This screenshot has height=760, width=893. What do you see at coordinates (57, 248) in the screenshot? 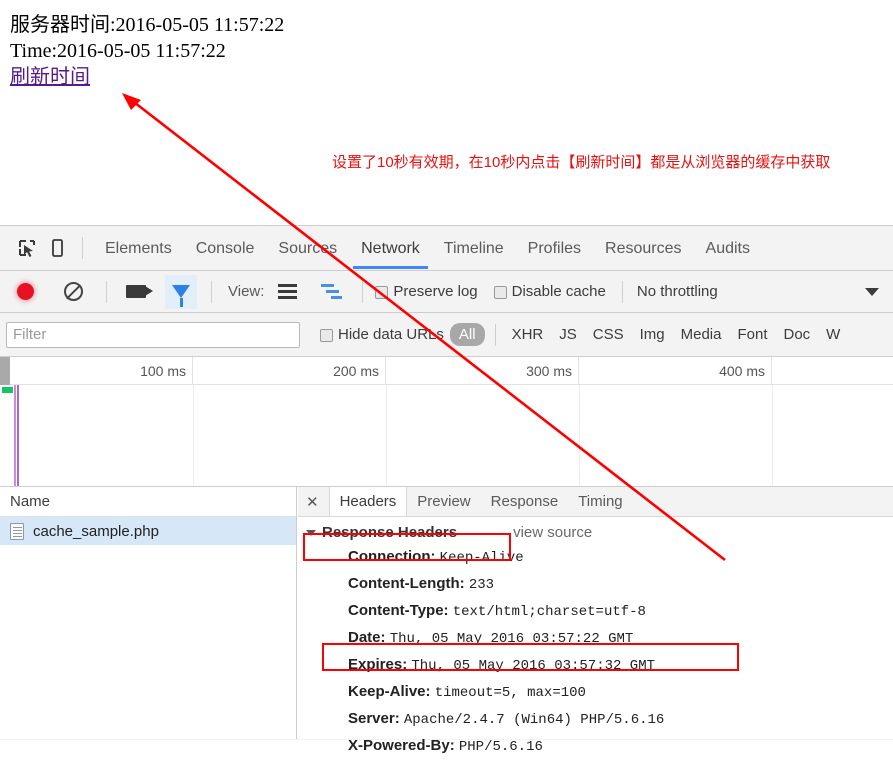
I see `device-toolbar-icon` at bounding box center [57, 248].